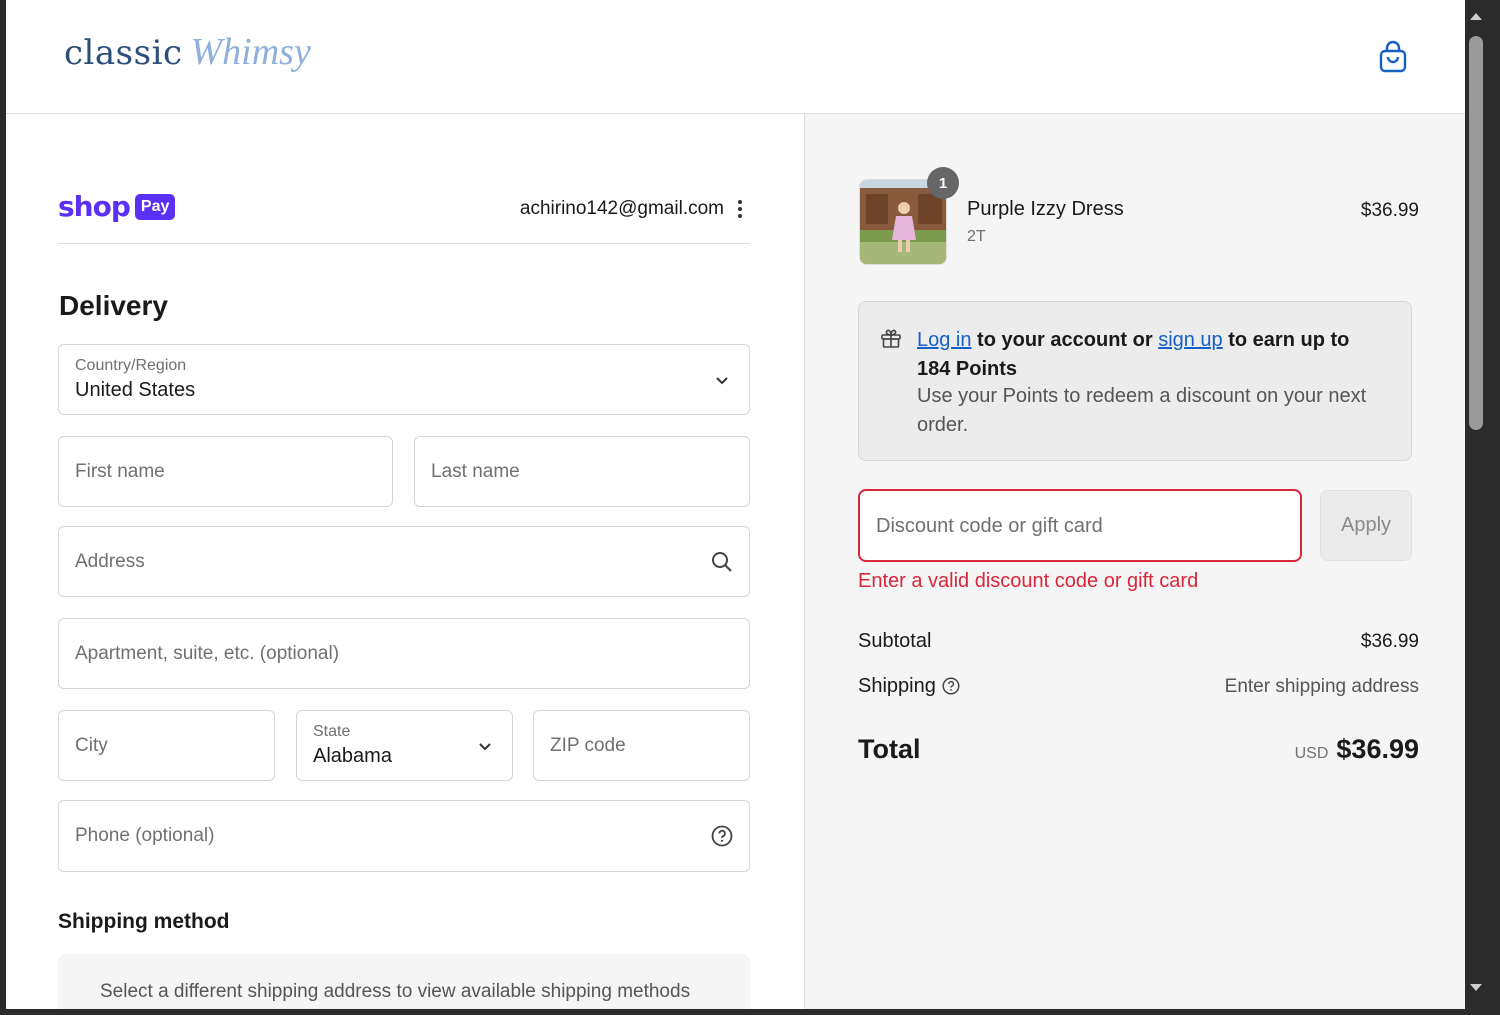  What do you see at coordinates (144, 921) in the screenshot?
I see `shipping-method-heading: Shipping method` at bounding box center [144, 921].